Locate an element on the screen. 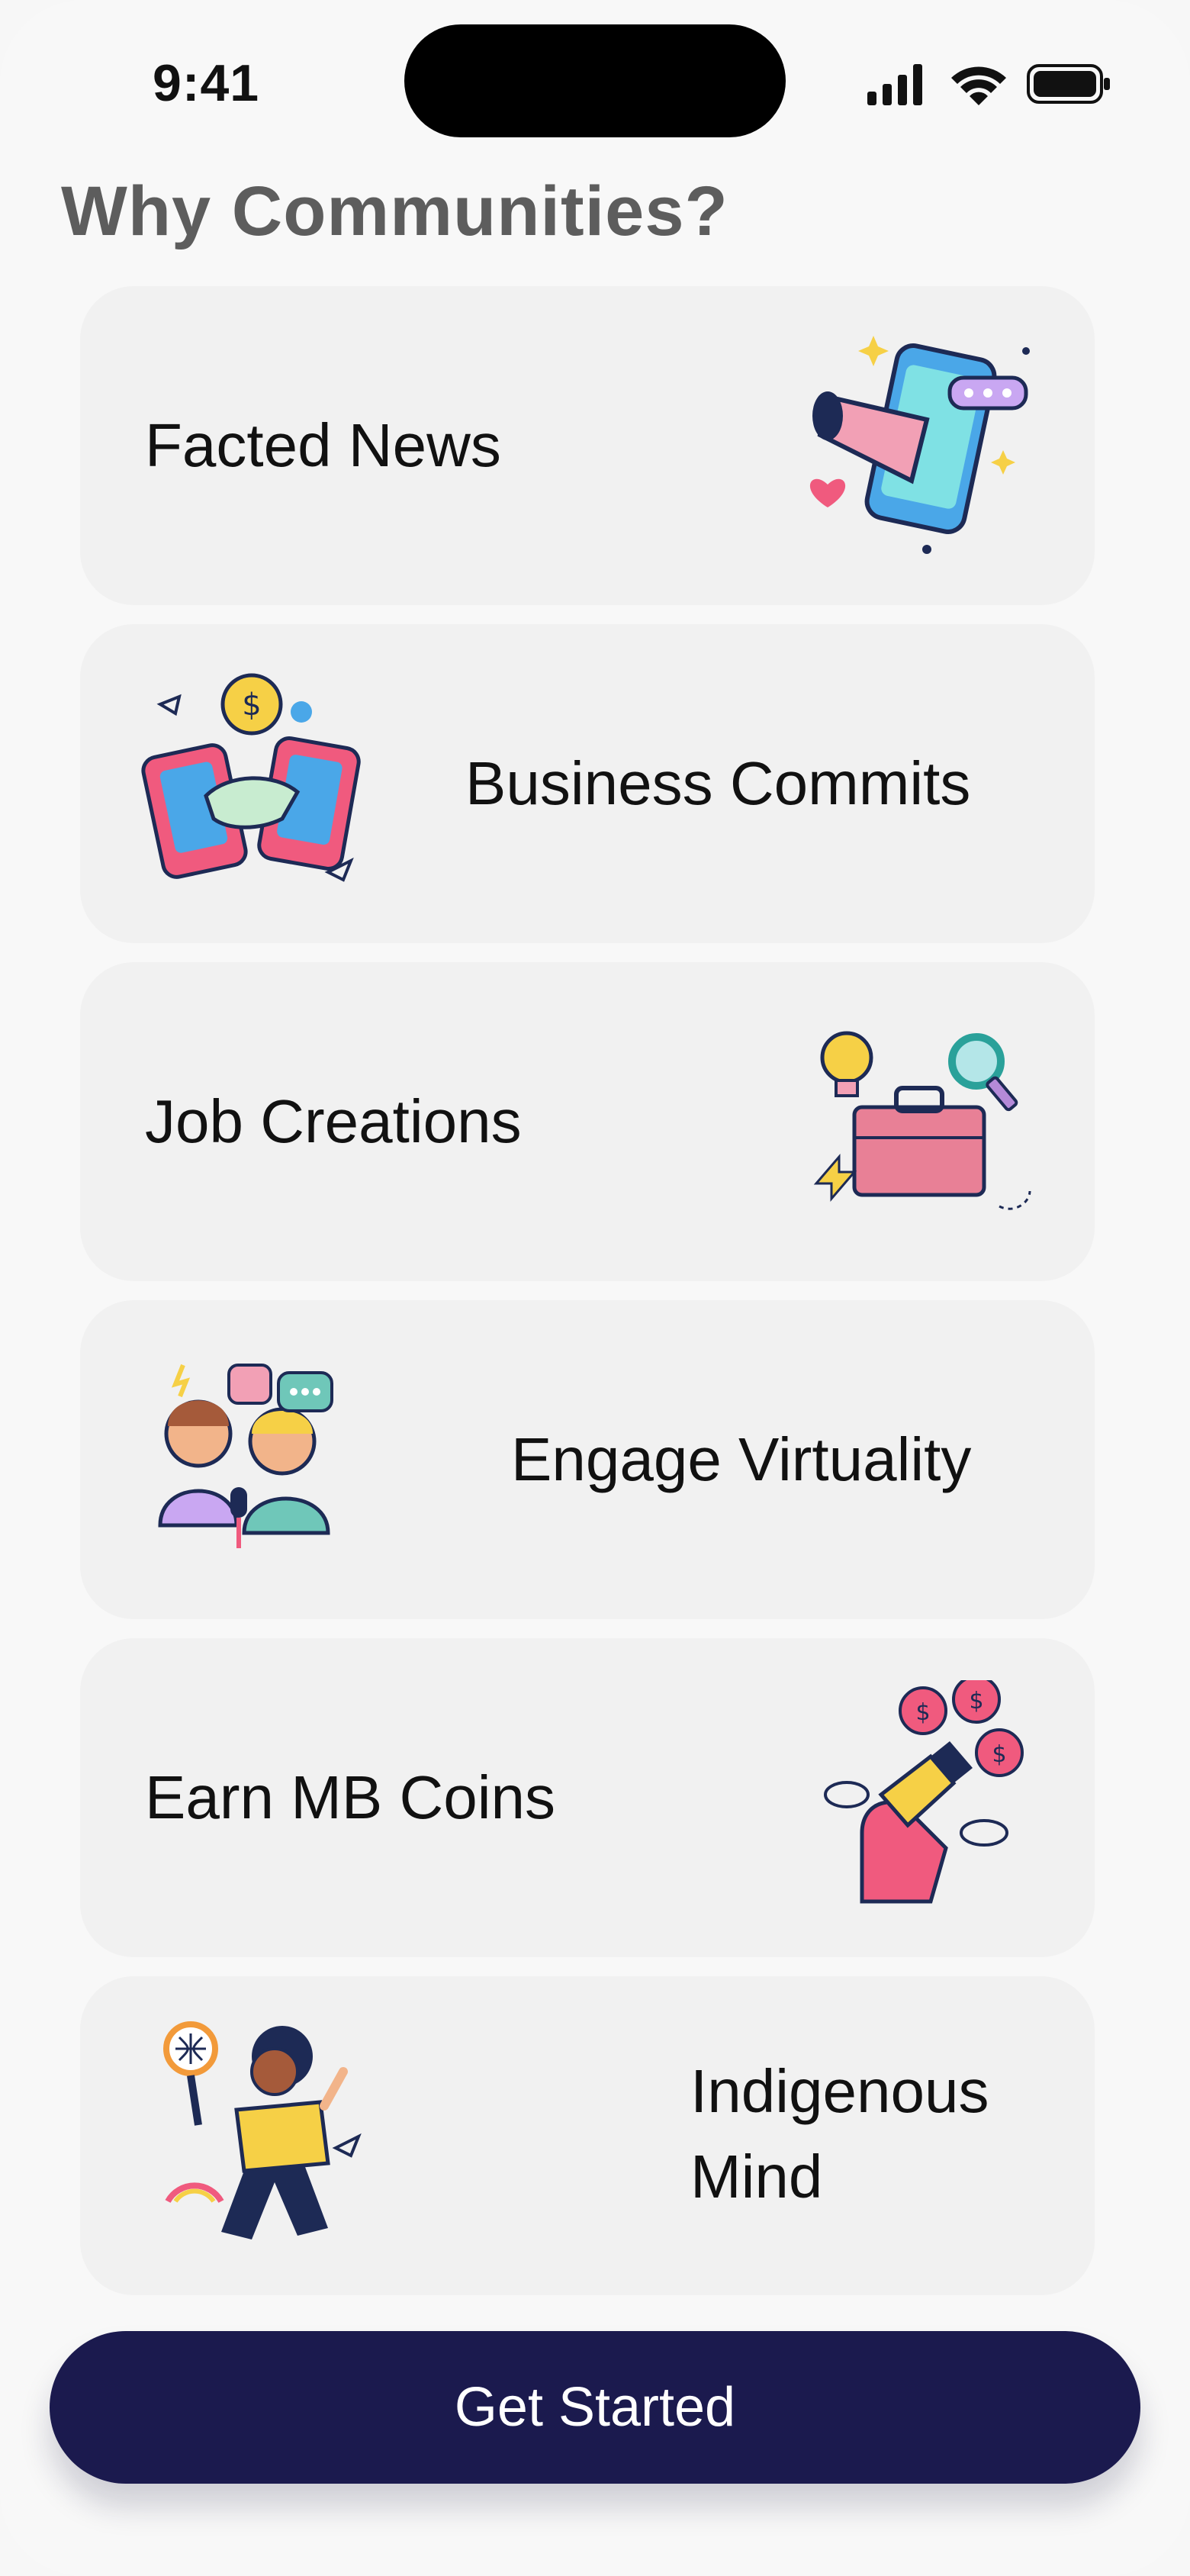 The width and height of the screenshot is (1190, 2576). card-business-commits: $ Business Commits is located at coordinates (587, 783).